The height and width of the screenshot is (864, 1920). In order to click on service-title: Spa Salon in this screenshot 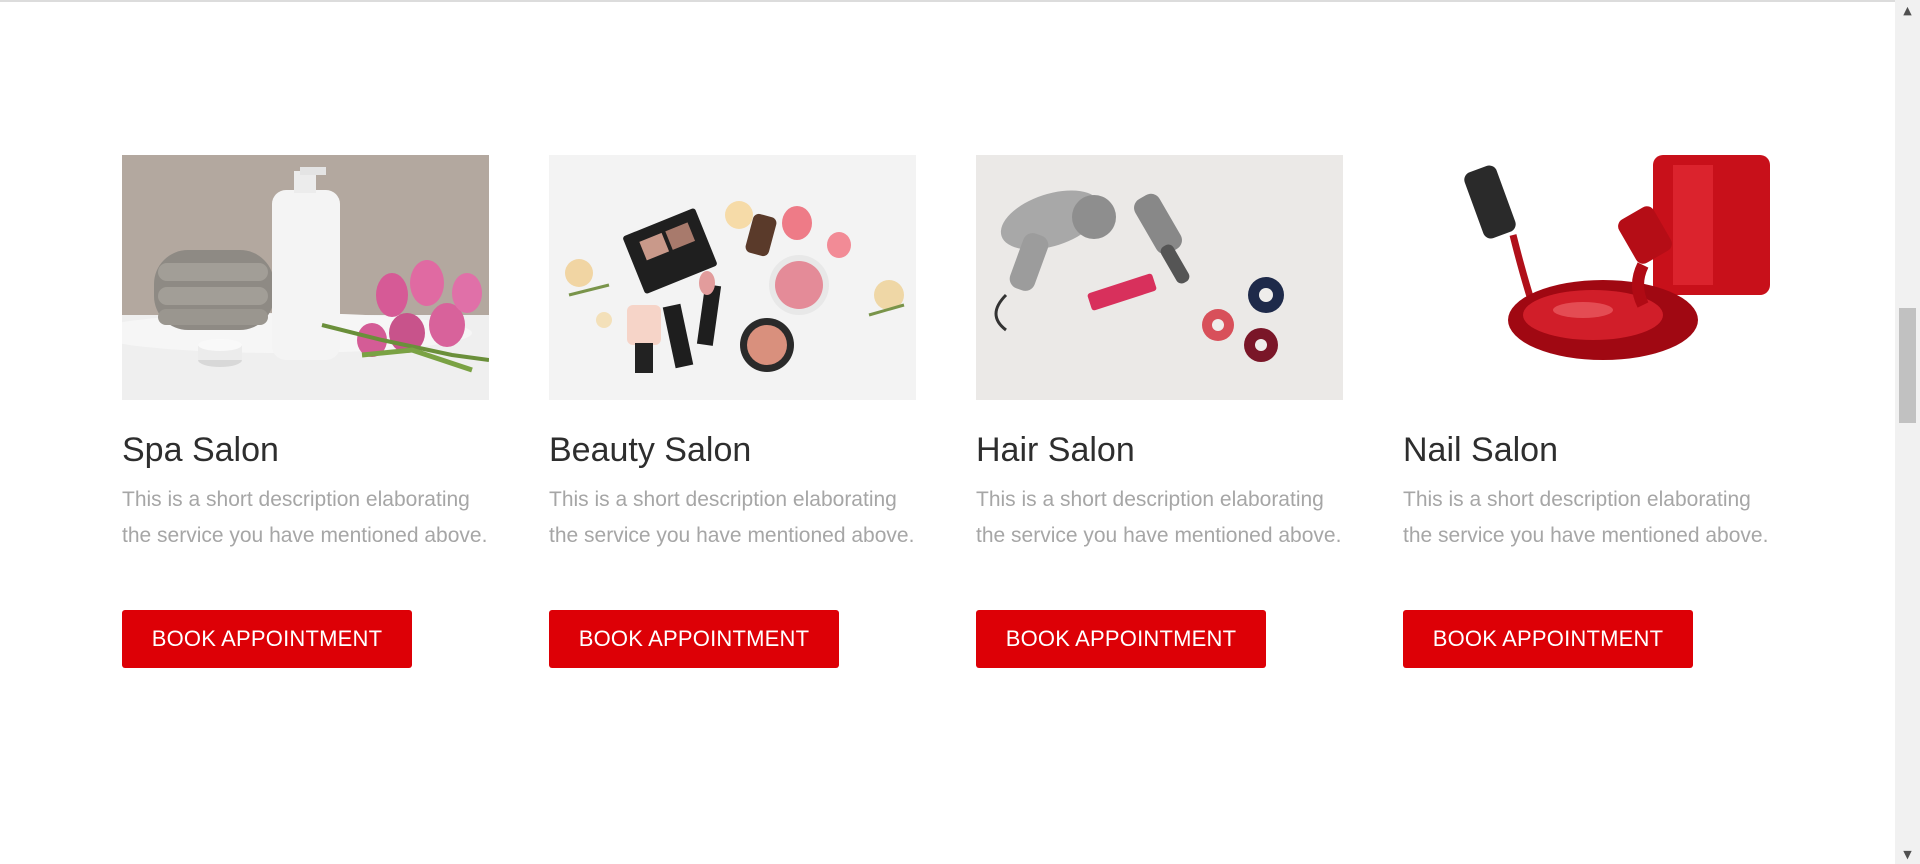, I will do `click(200, 450)`.